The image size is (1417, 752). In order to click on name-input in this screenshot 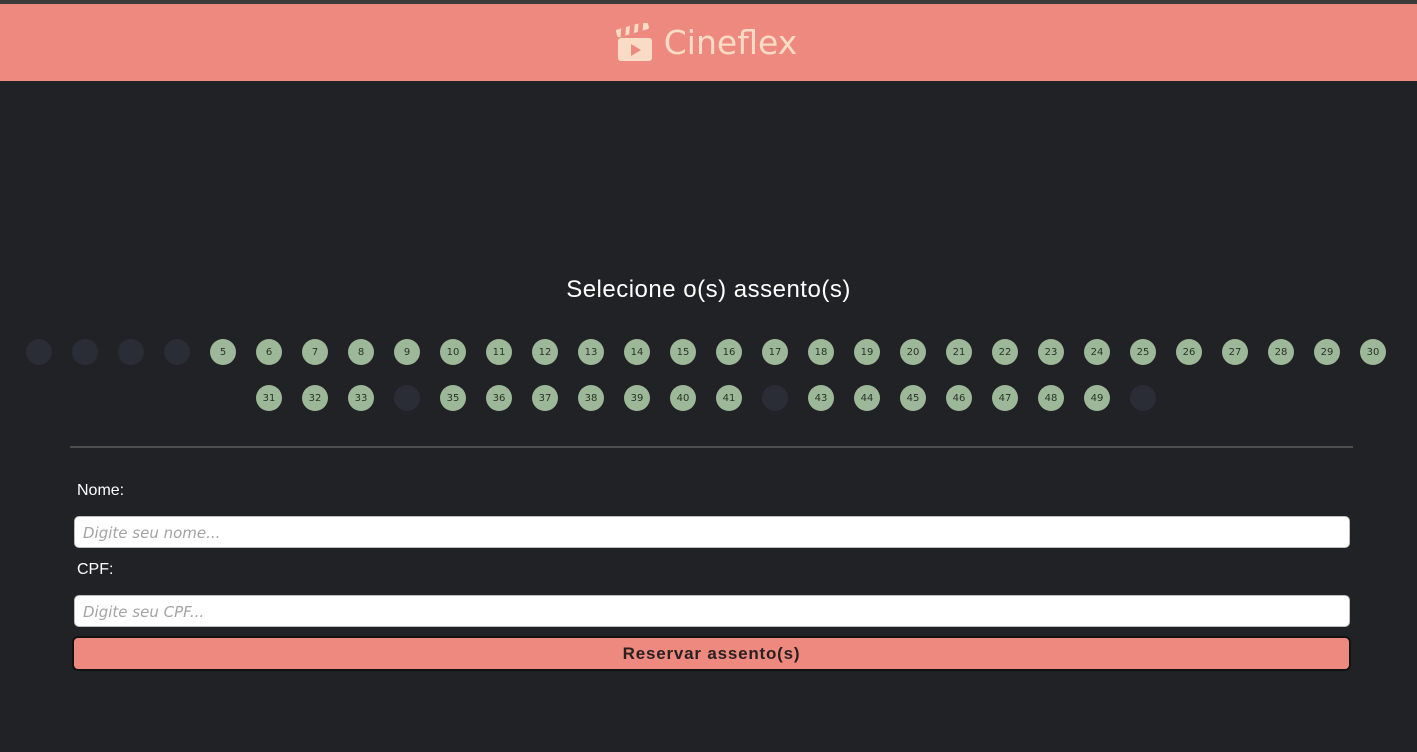, I will do `click(712, 532)`.